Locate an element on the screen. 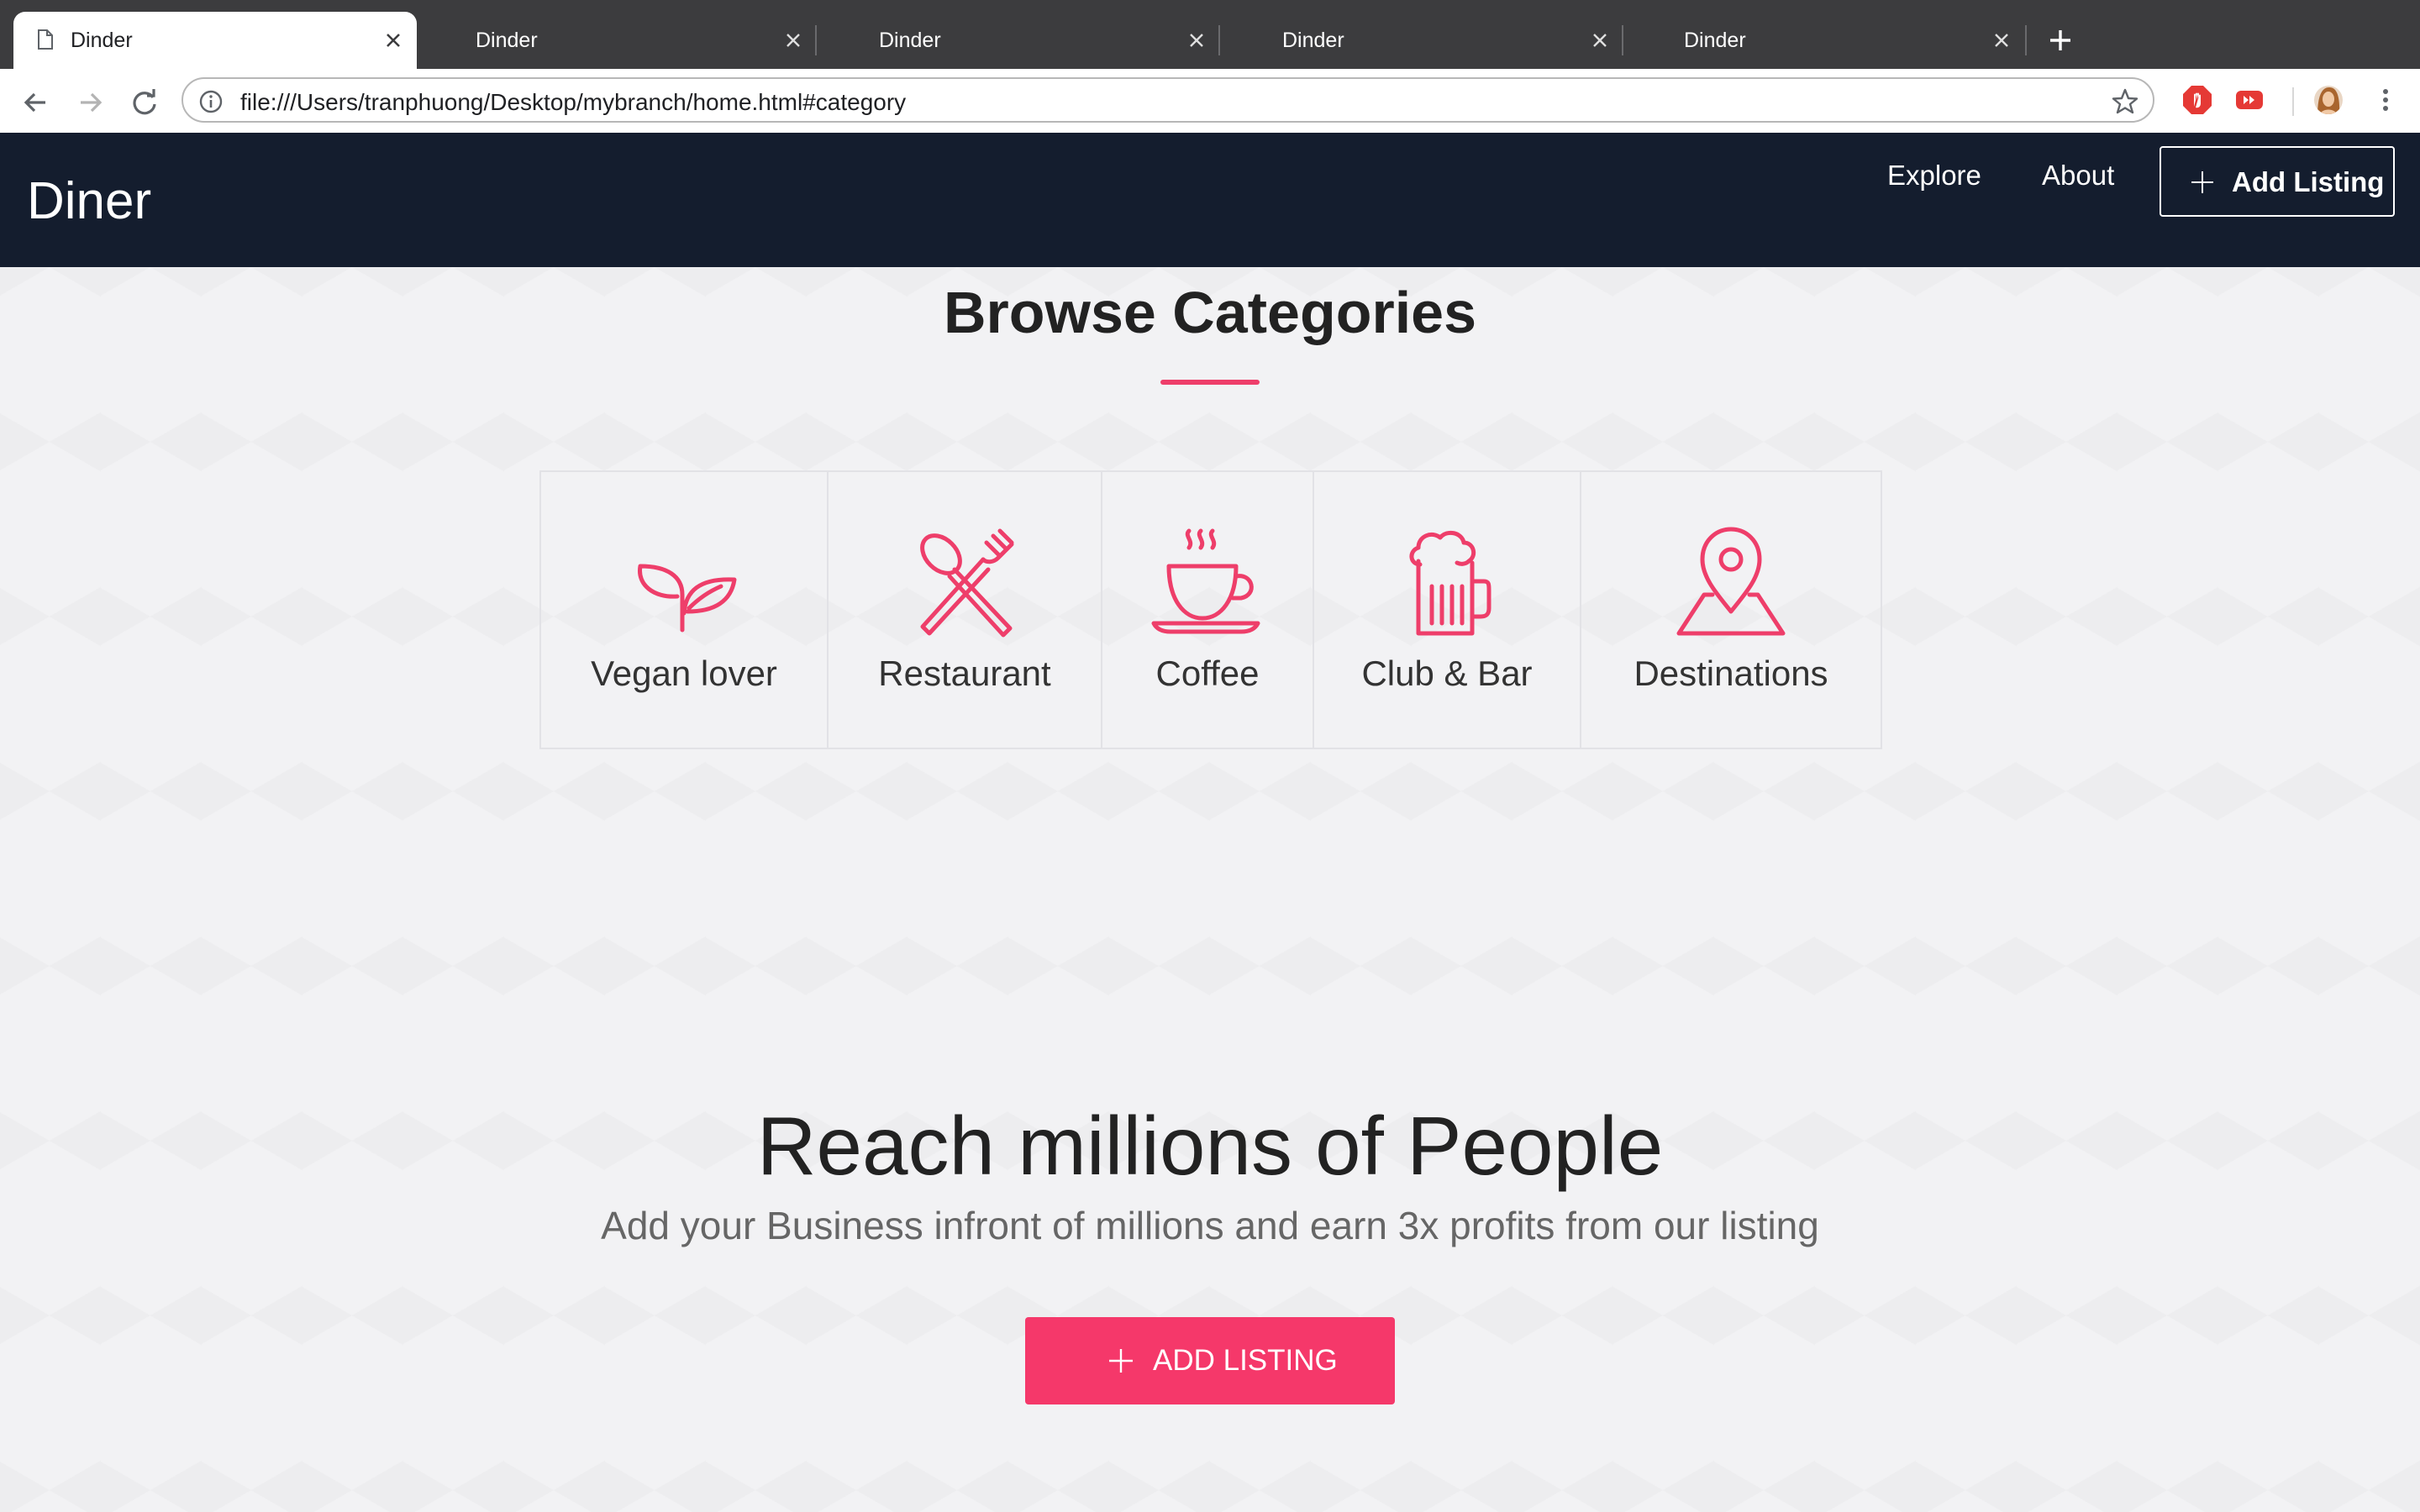 The image size is (2420, 1512). add-listing-label: Add Listing is located at coordinates (2308, 181).